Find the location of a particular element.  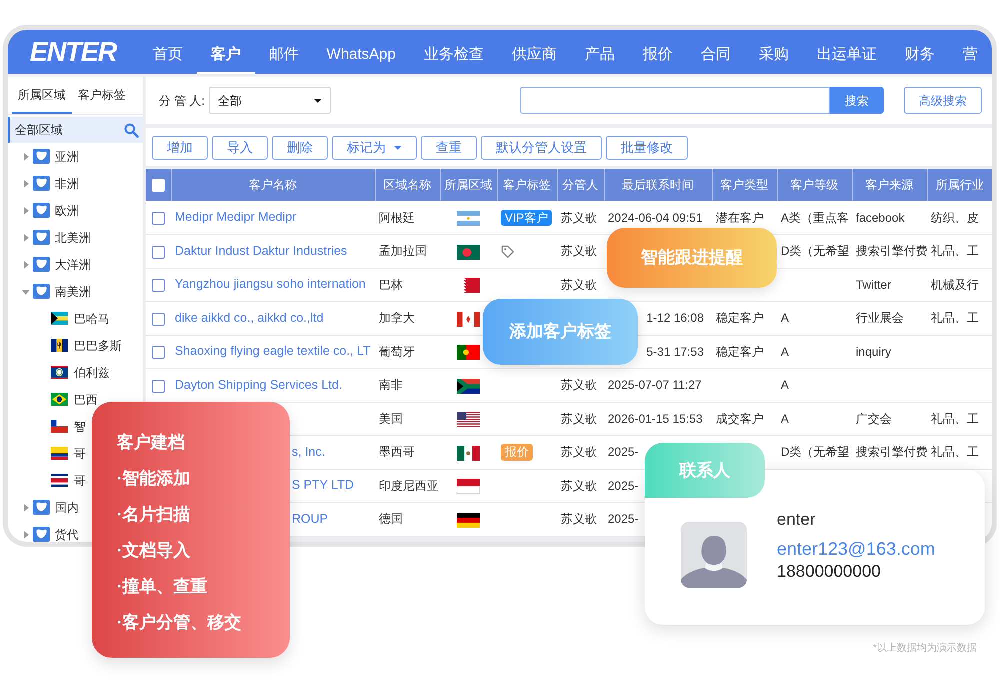

customer-name-link: s, Inc. is located at coordinates (309, 451).